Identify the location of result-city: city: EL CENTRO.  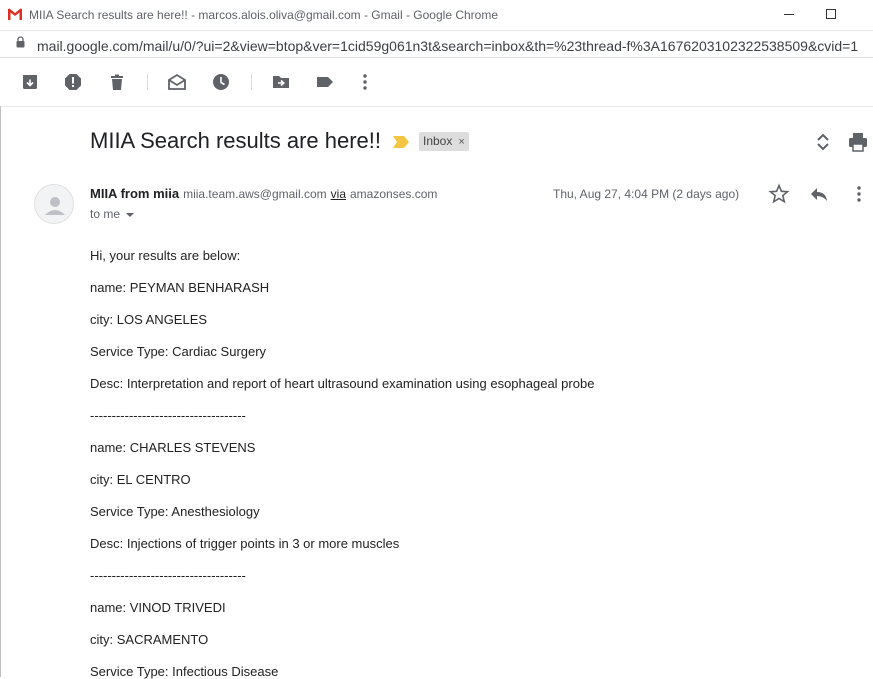
(140, 479).